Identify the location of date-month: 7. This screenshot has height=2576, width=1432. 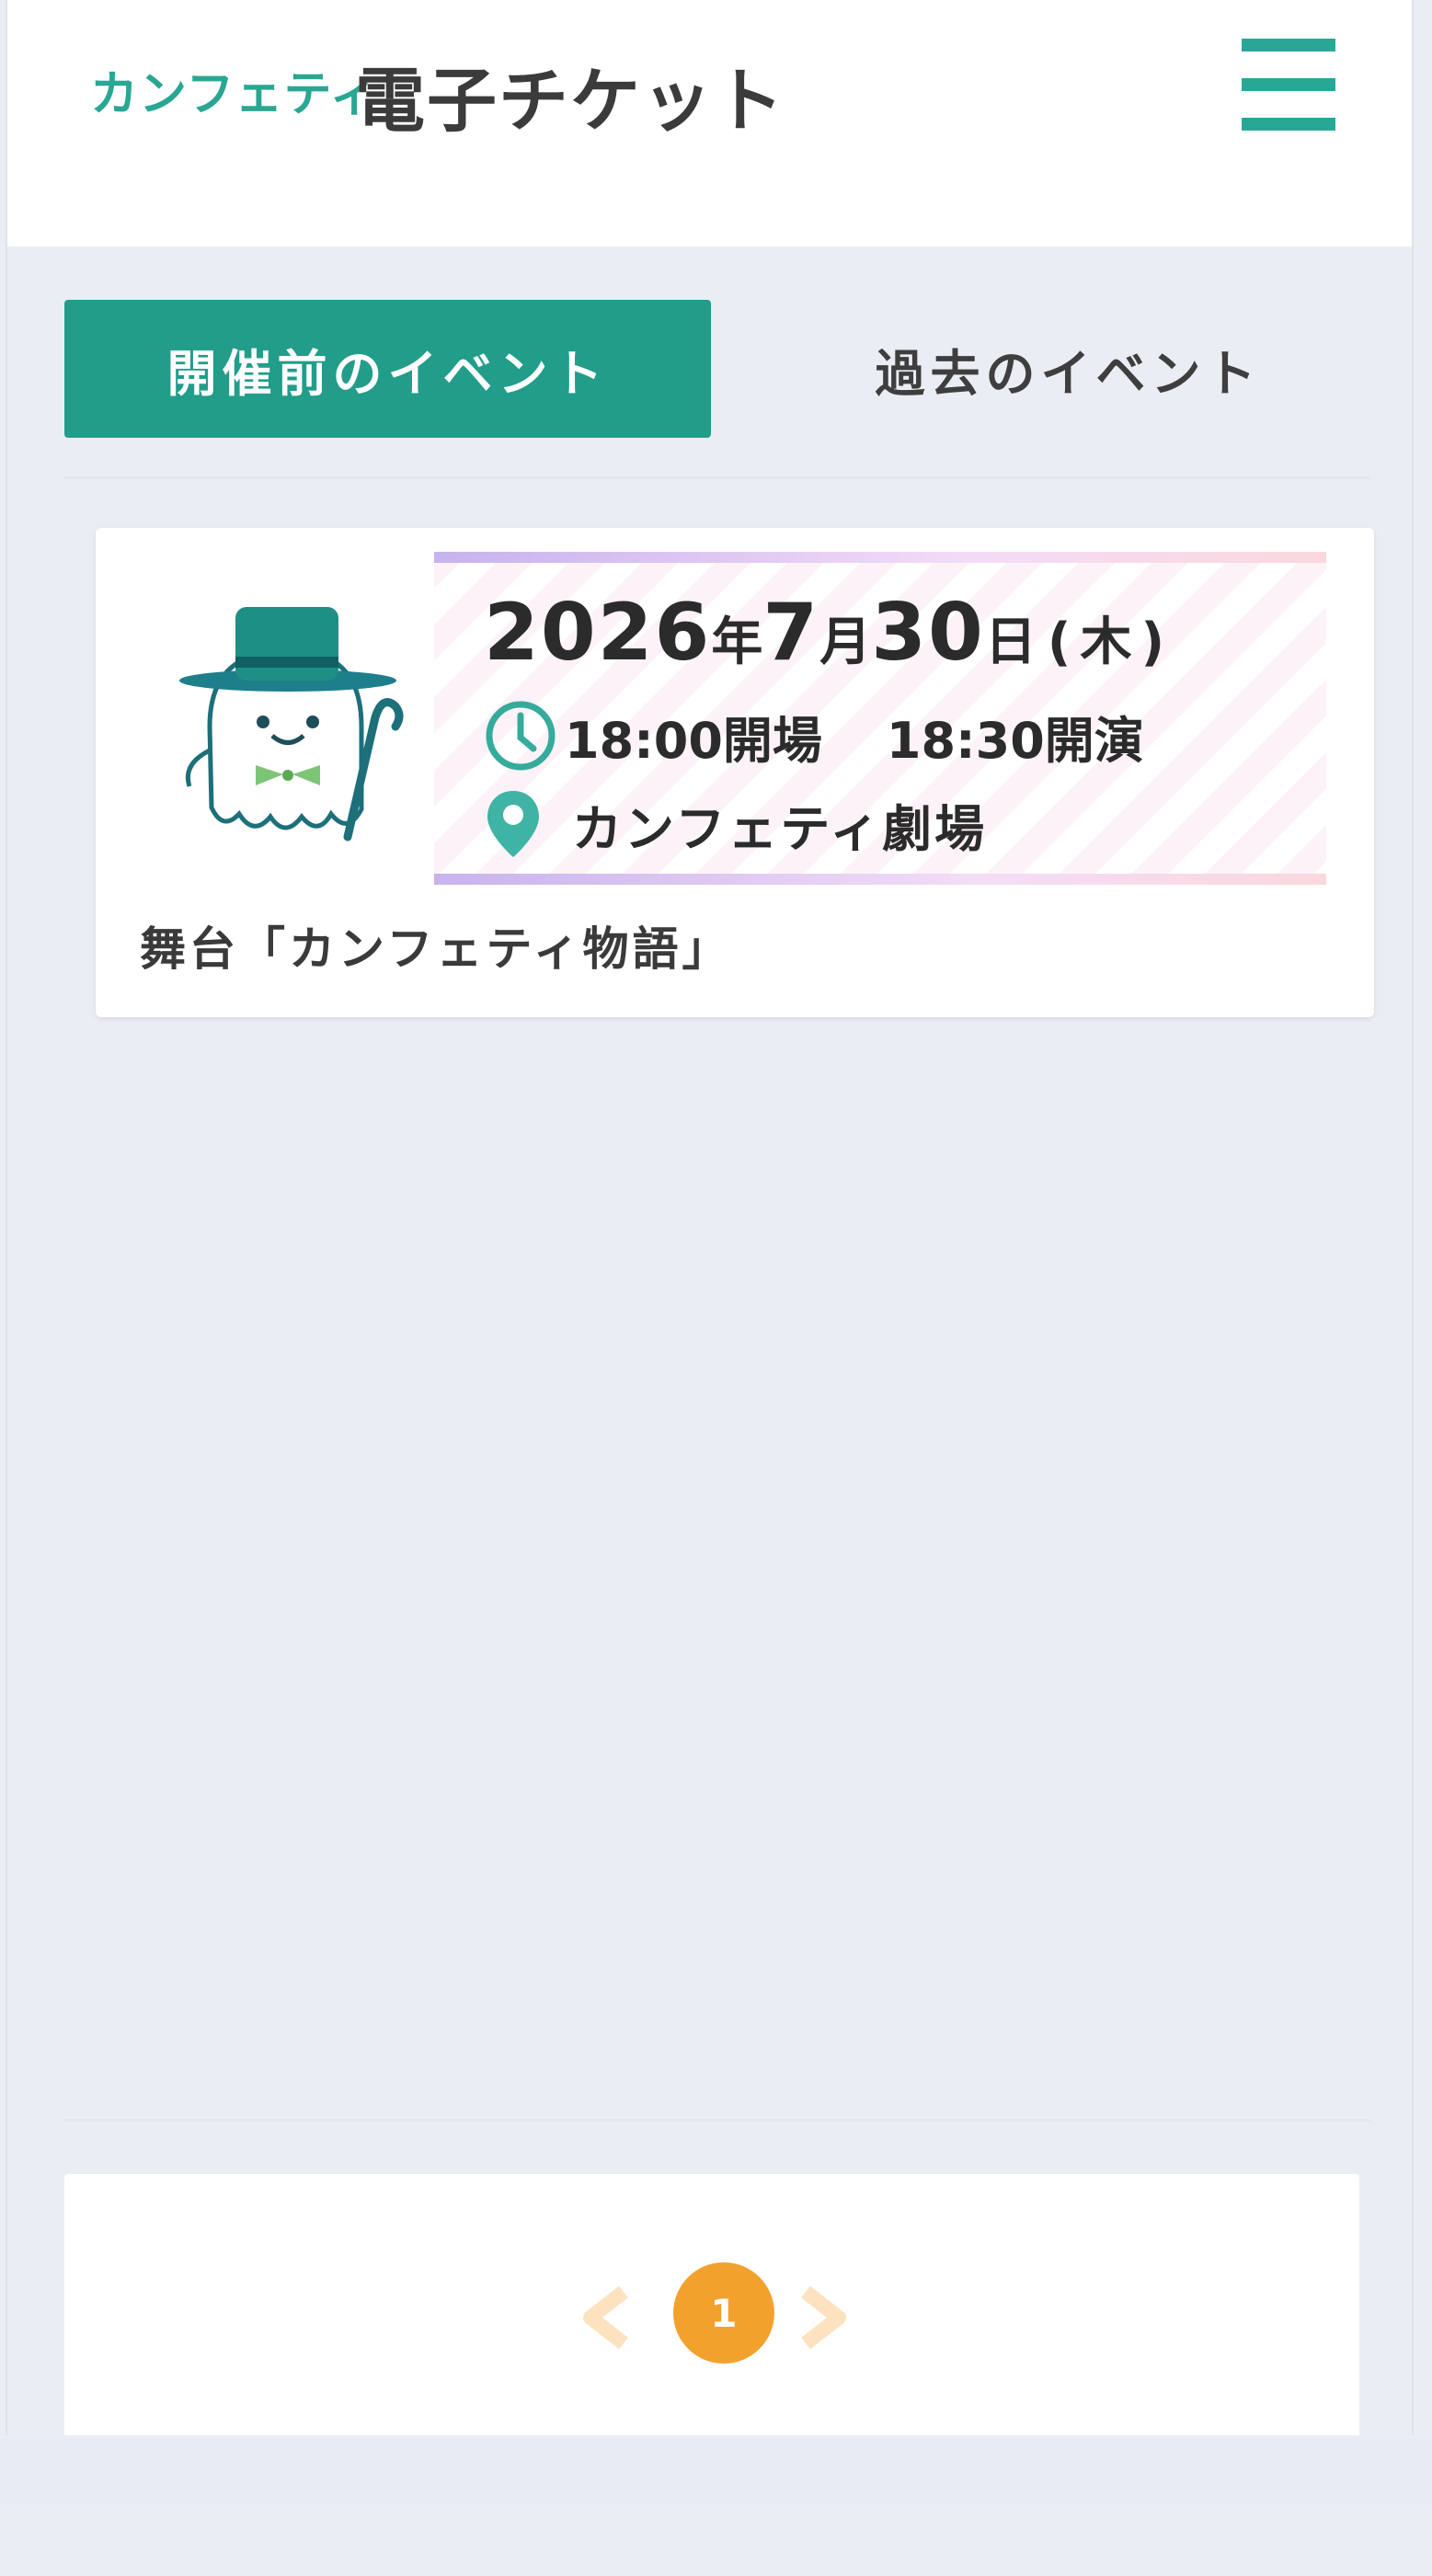
(791, 633).